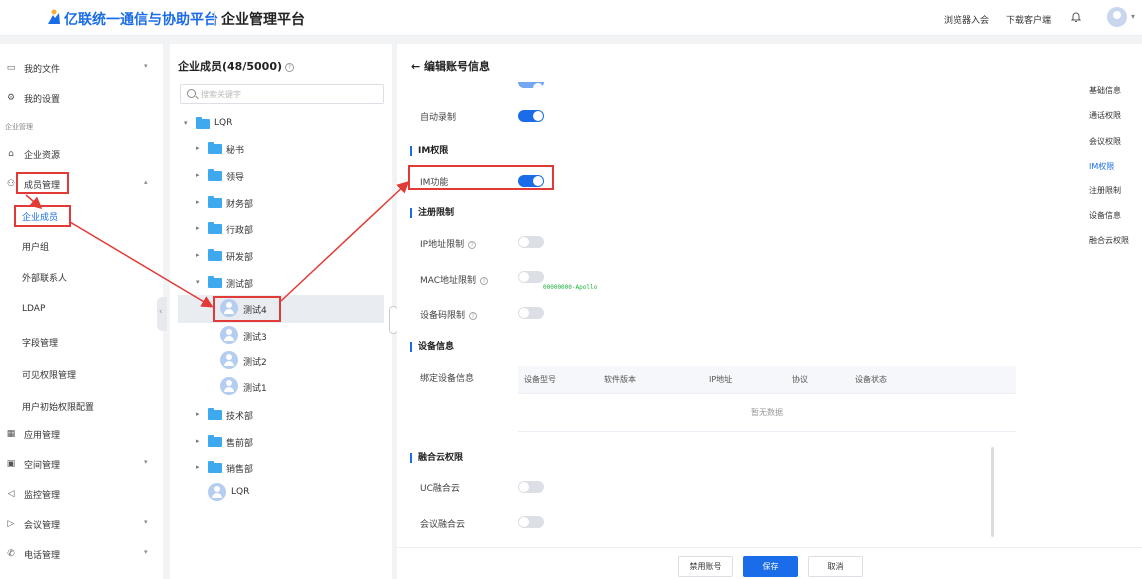  What do you see at coordinates (438, 118) in the screenshot?
I see `auto-record-label: 自动录制` at bounding box center [438, 118].